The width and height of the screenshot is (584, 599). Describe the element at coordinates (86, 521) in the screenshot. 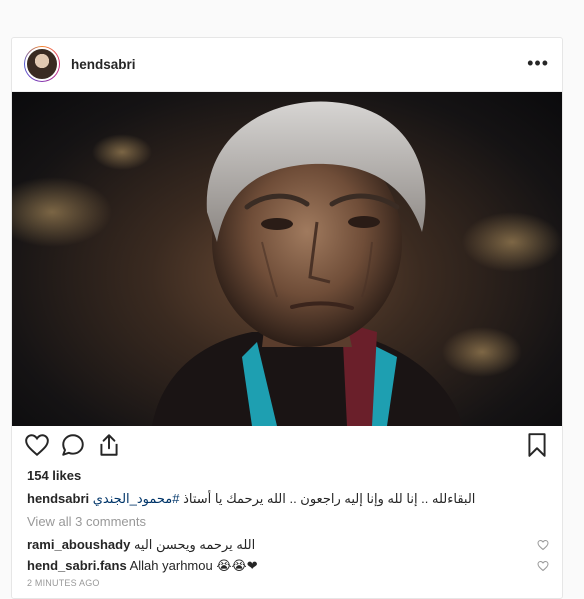

I see `view-all-comments-link: View all 3 comments` at that location.